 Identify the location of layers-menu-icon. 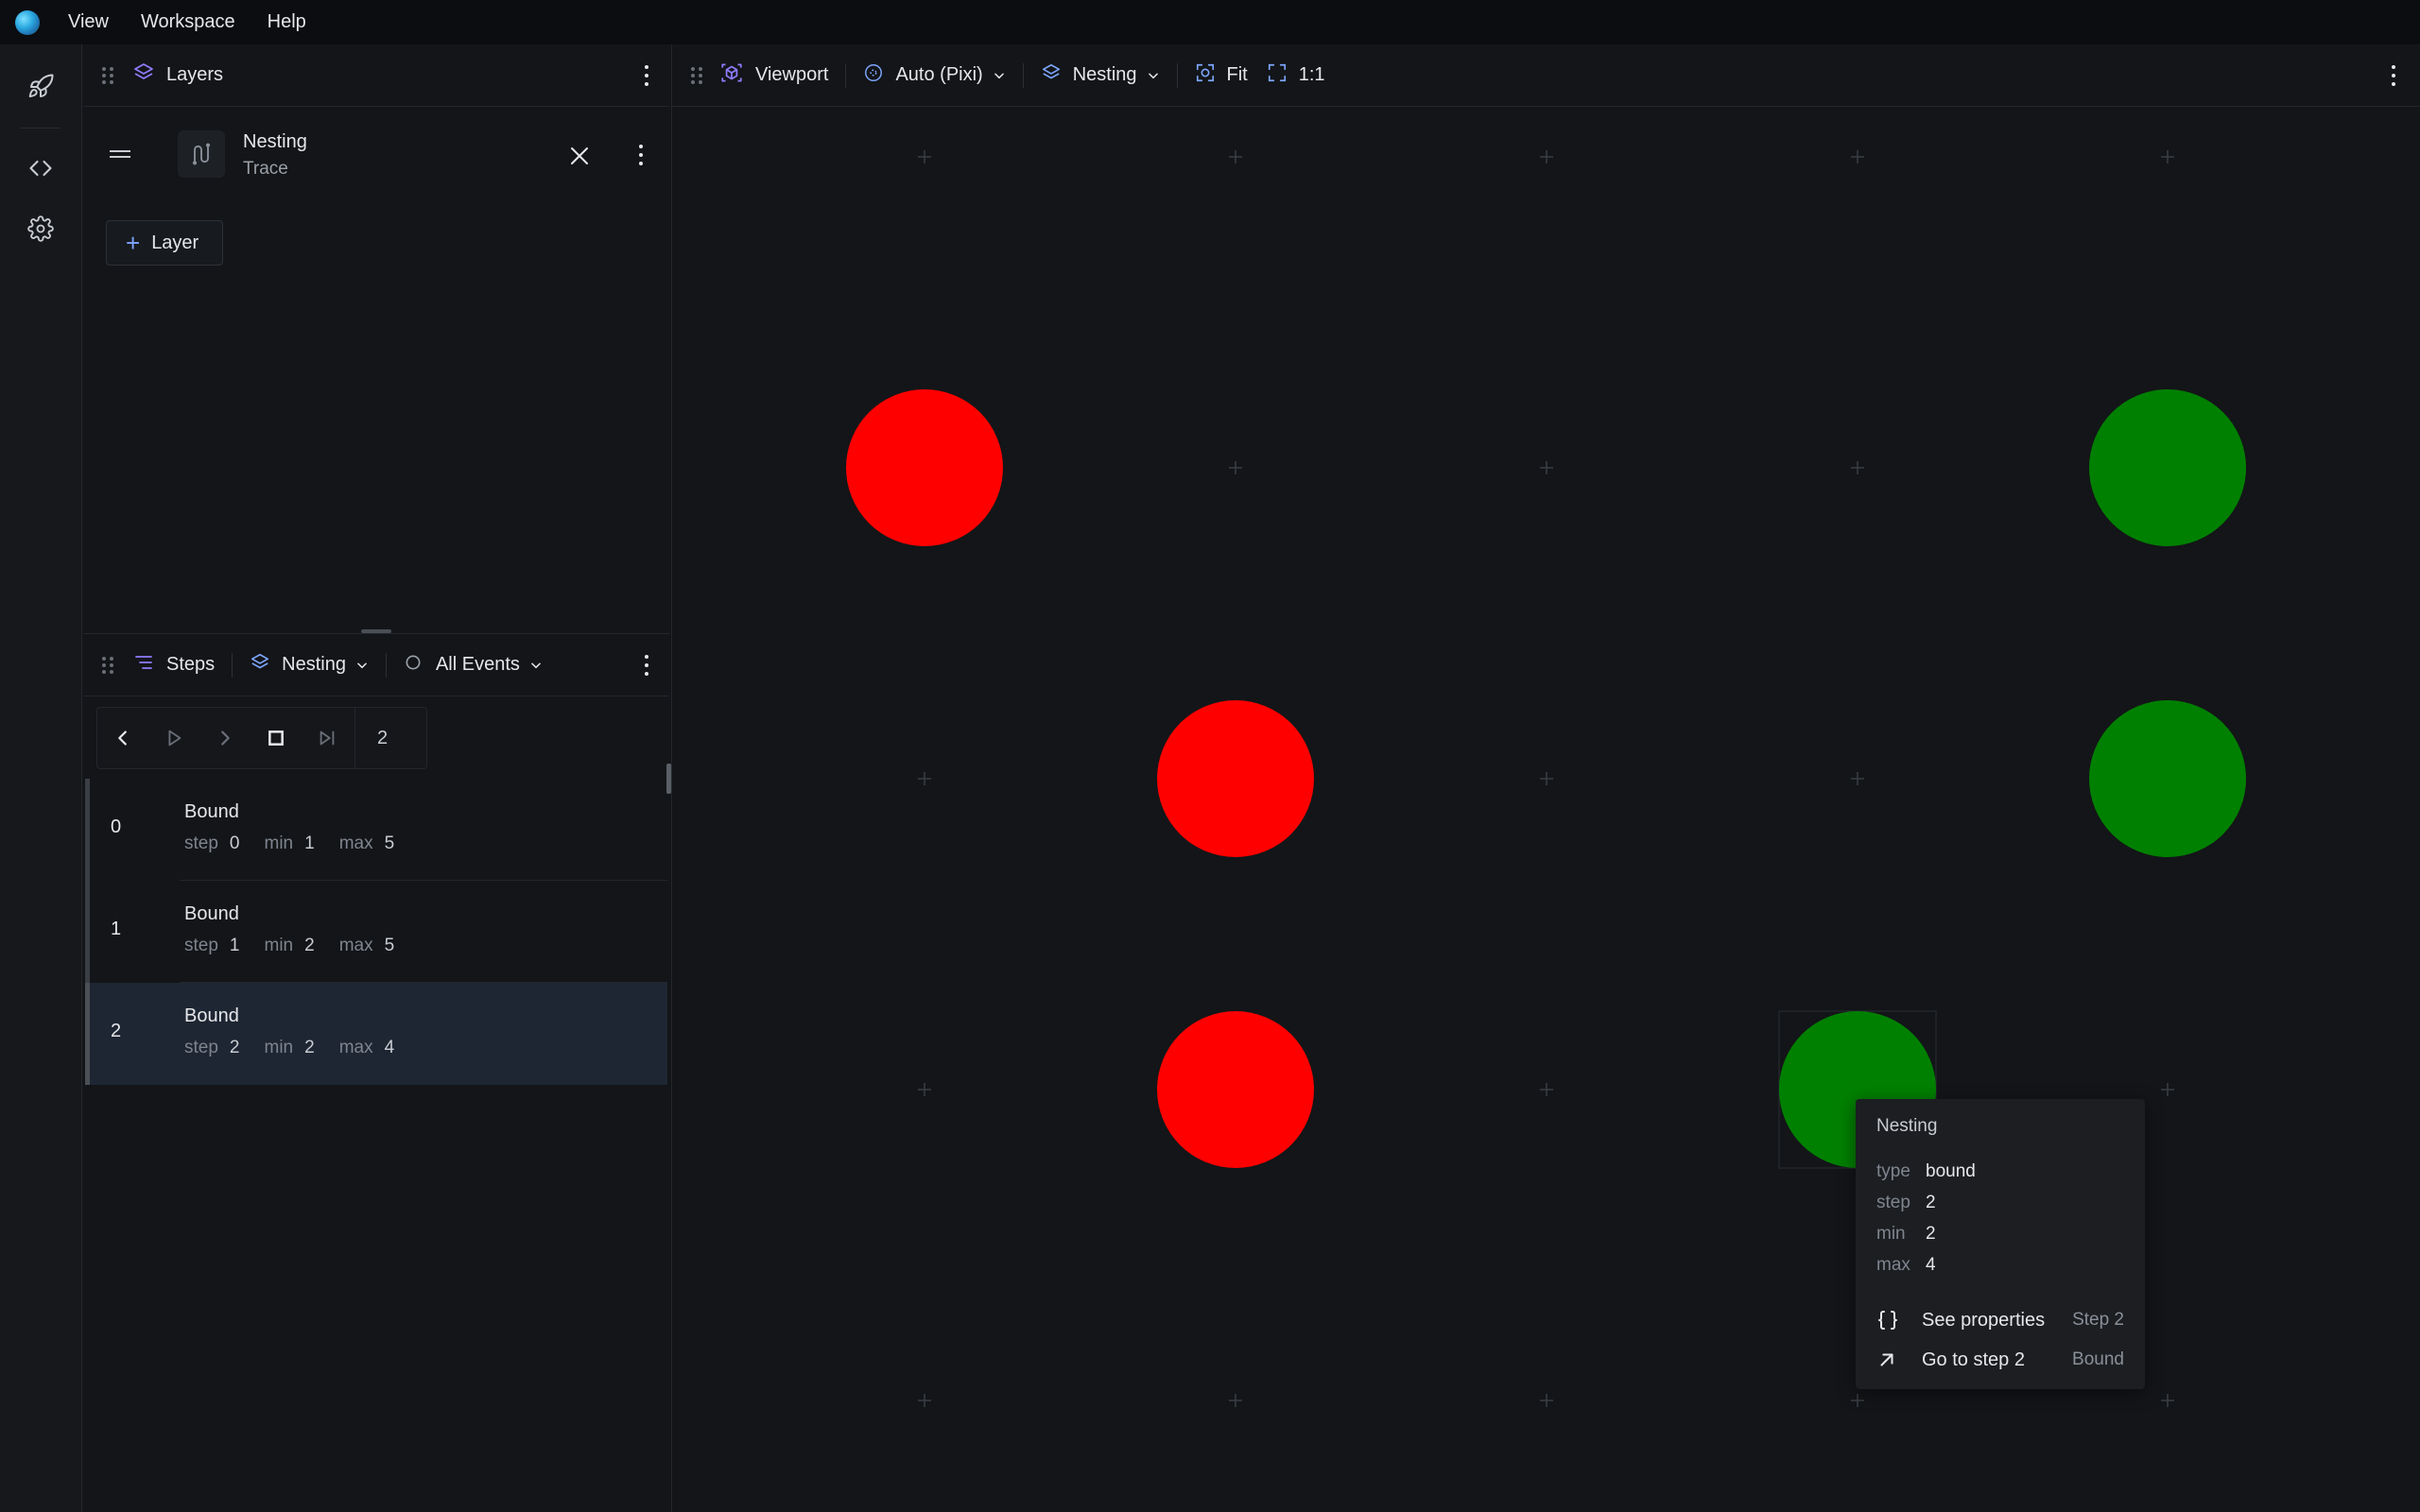
(646, 75).